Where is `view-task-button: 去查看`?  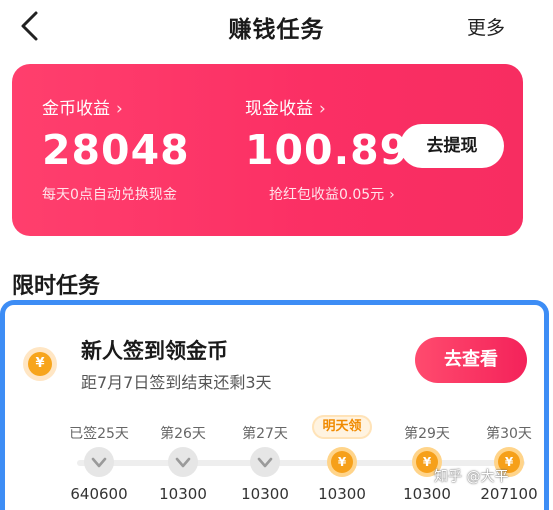
view-task-button: 去查看 is located at coordinates (471, 360).